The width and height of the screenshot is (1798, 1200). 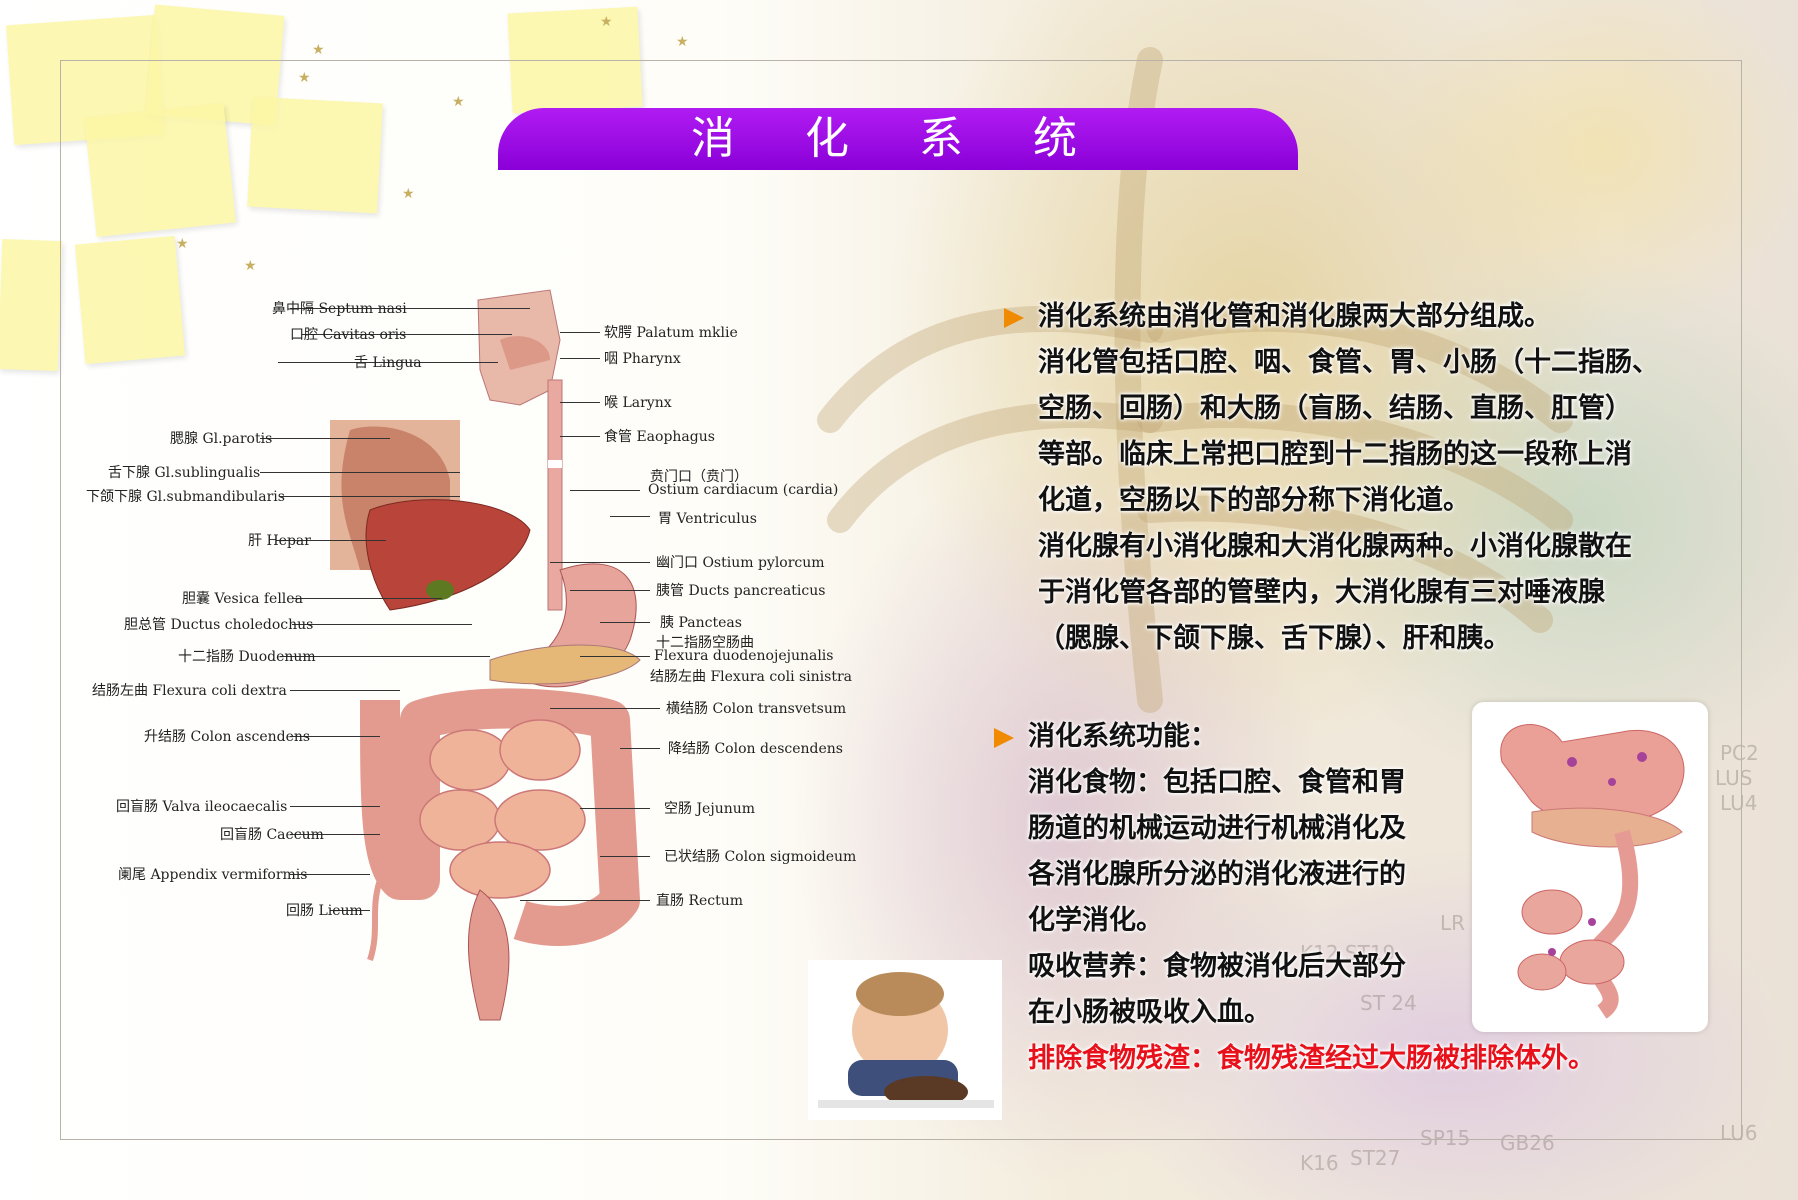 I want to click on anatomy-label: 回肠 Lieum, so click(x=324, y=911).